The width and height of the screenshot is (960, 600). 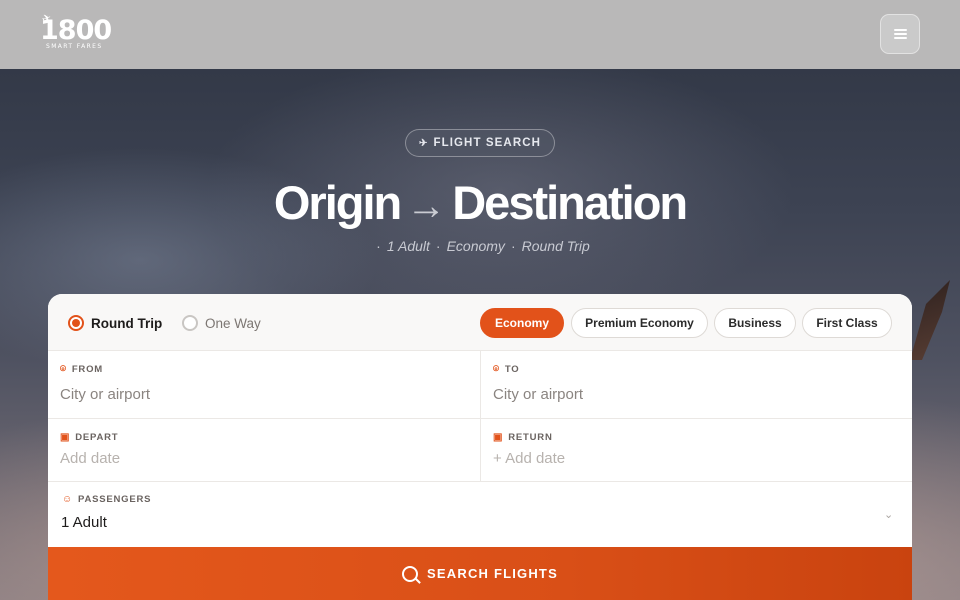 What do you see at coordinates (115, 499) in the screenshot?
I see `passengers-label: PASSENGERS` at bounding box center [115, 499].